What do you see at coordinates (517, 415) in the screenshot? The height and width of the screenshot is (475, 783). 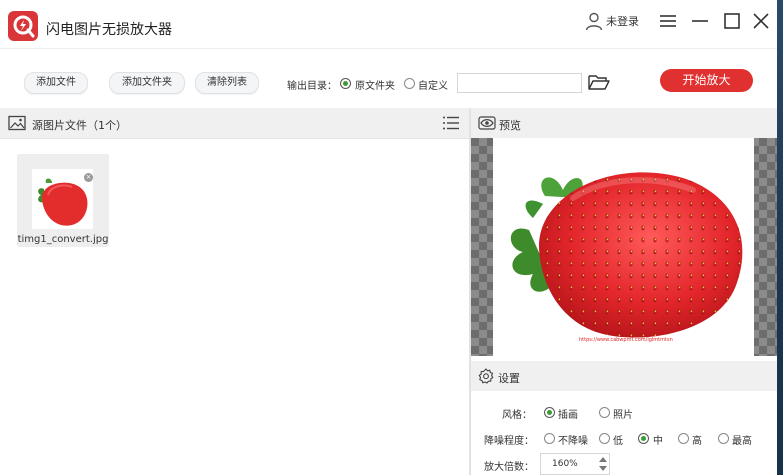 I see `style-label: 风格：` at bounding box center [517, 415].